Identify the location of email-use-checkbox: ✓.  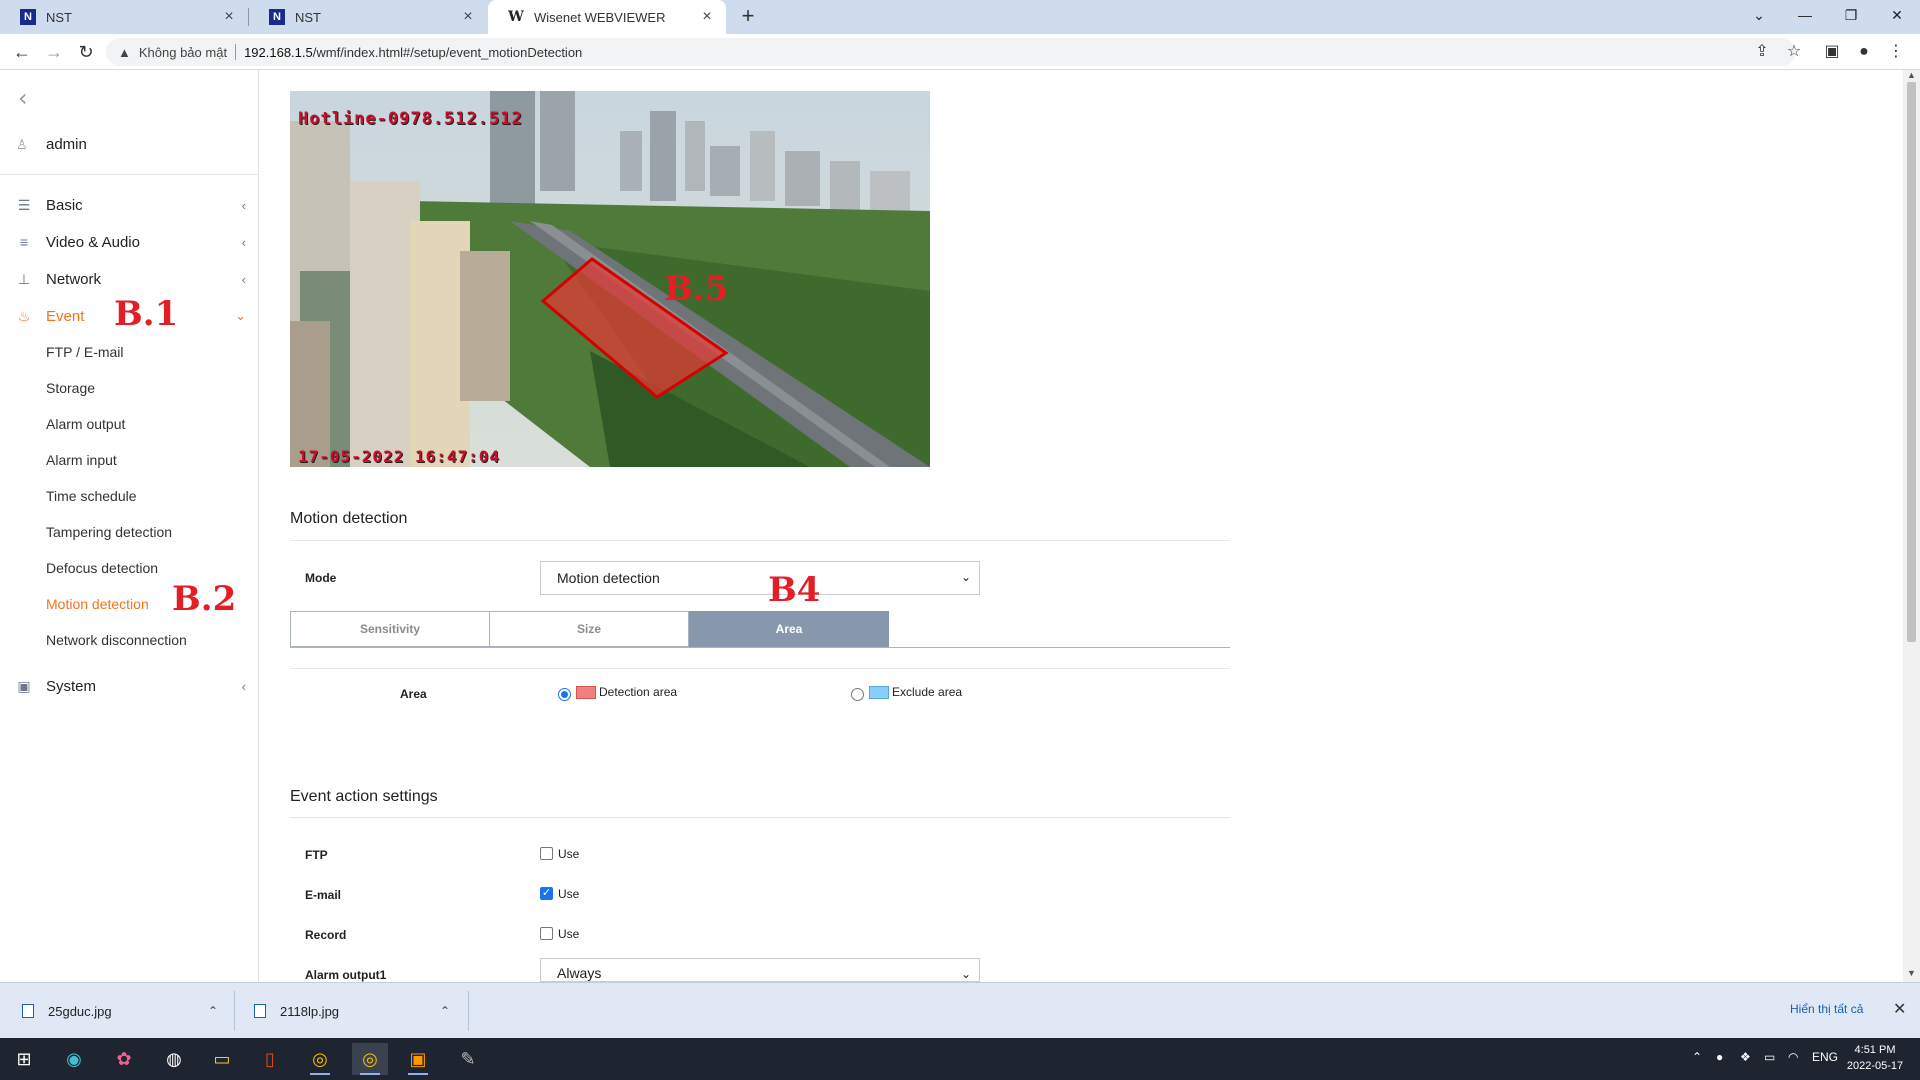
(546, 893).